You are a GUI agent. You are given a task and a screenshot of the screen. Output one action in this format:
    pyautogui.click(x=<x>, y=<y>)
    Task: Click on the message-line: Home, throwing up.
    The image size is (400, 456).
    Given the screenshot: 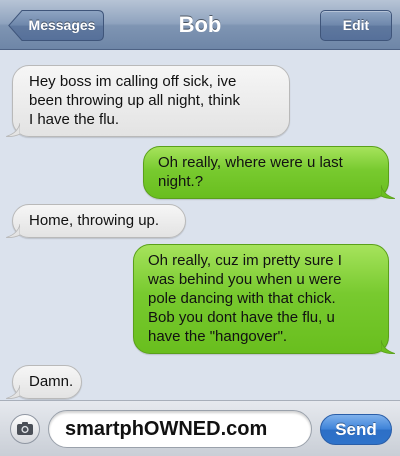 What is the action you would take?
    pyautogui.click(x=94, y=220)
    